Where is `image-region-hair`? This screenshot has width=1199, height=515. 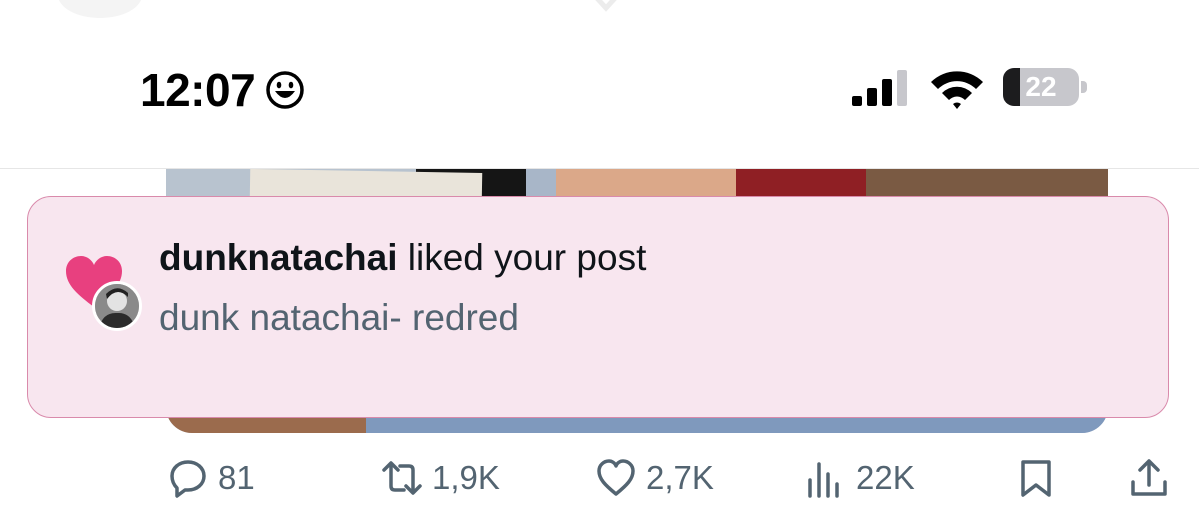
image-region-hair is located at coordinates (987, 184).